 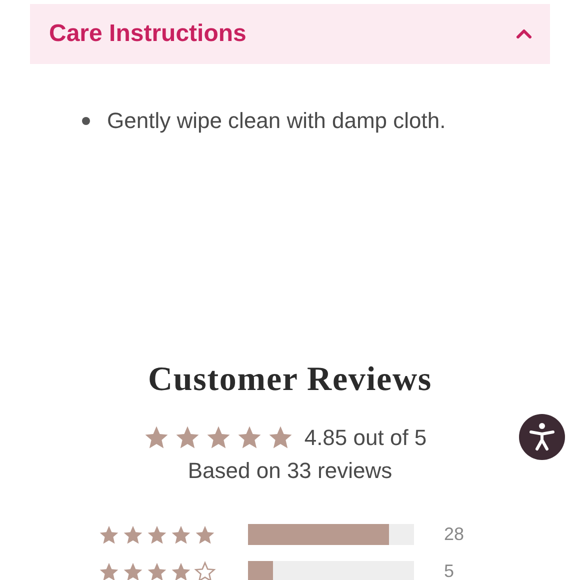 I want to click on accessibility-icon, so click(x=542, y=437).